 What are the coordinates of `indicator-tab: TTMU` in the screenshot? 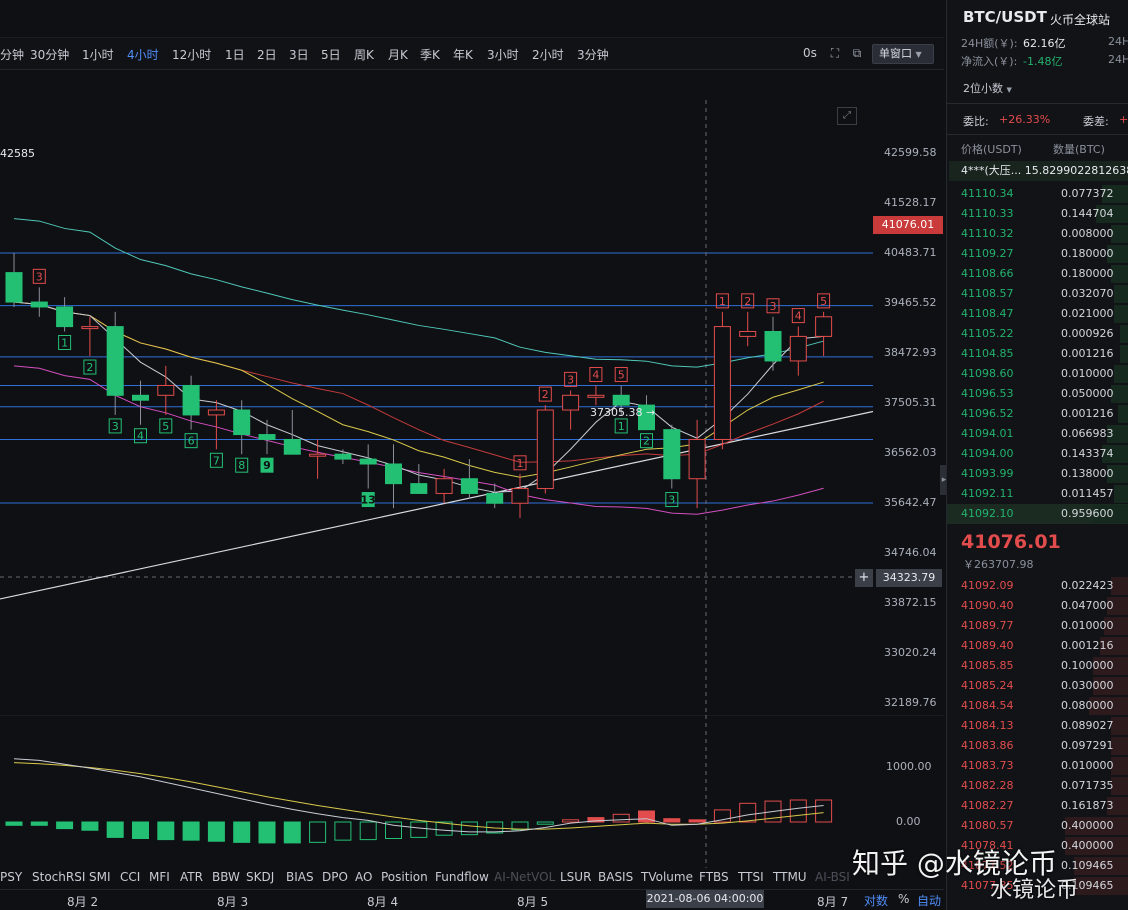 It's located at (790, 877).